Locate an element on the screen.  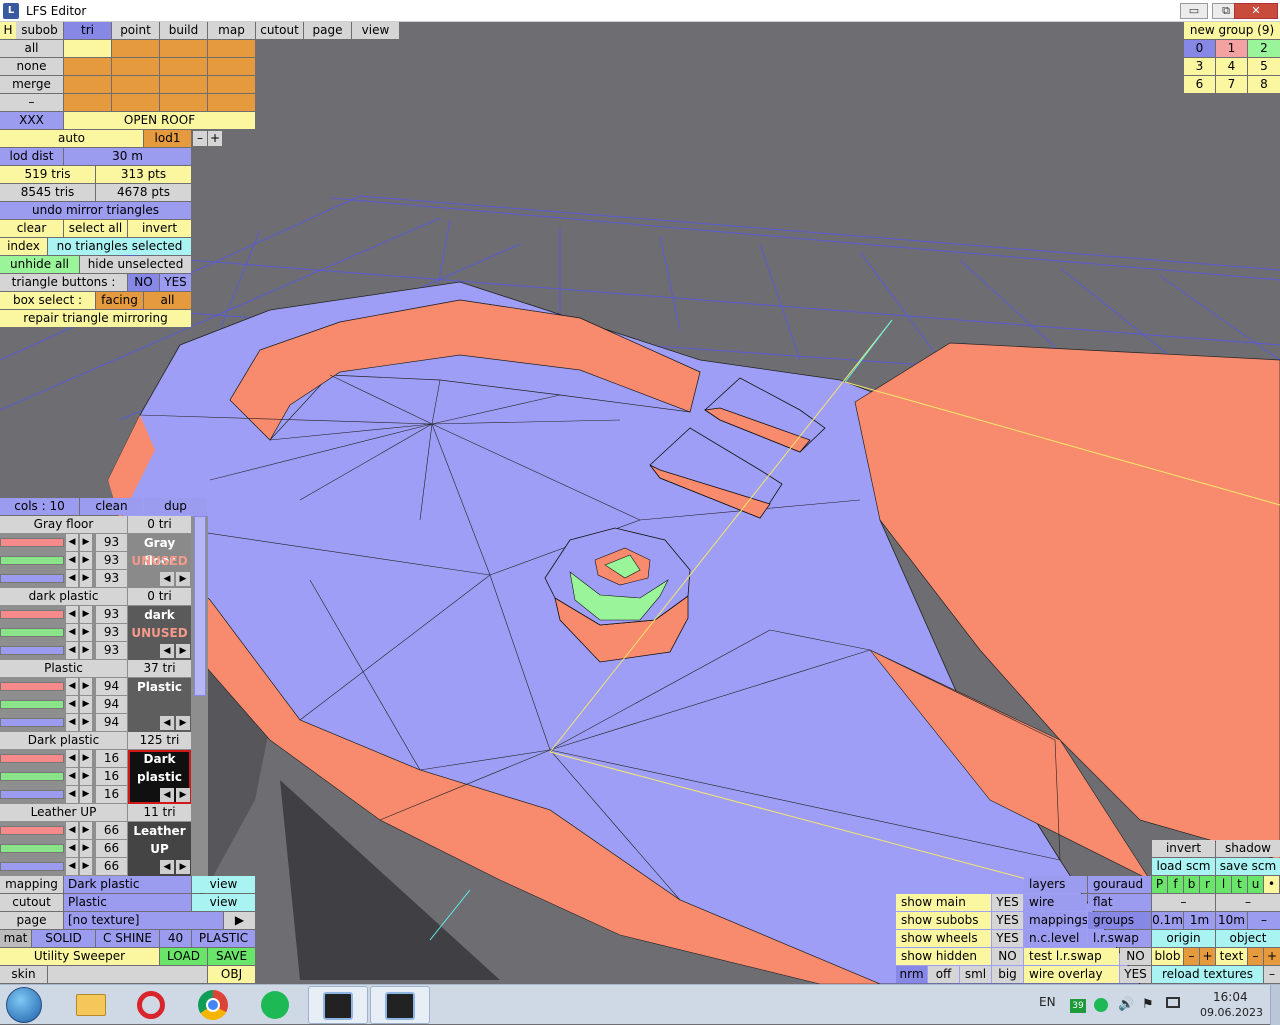
layers-button: layers is located at coordinates (1055, 884).